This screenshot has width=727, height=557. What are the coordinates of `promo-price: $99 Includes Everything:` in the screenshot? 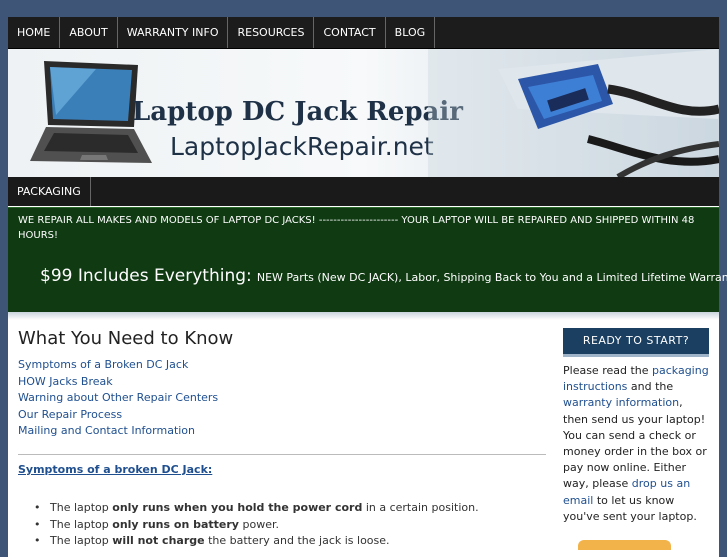 It's located at (146, 276).